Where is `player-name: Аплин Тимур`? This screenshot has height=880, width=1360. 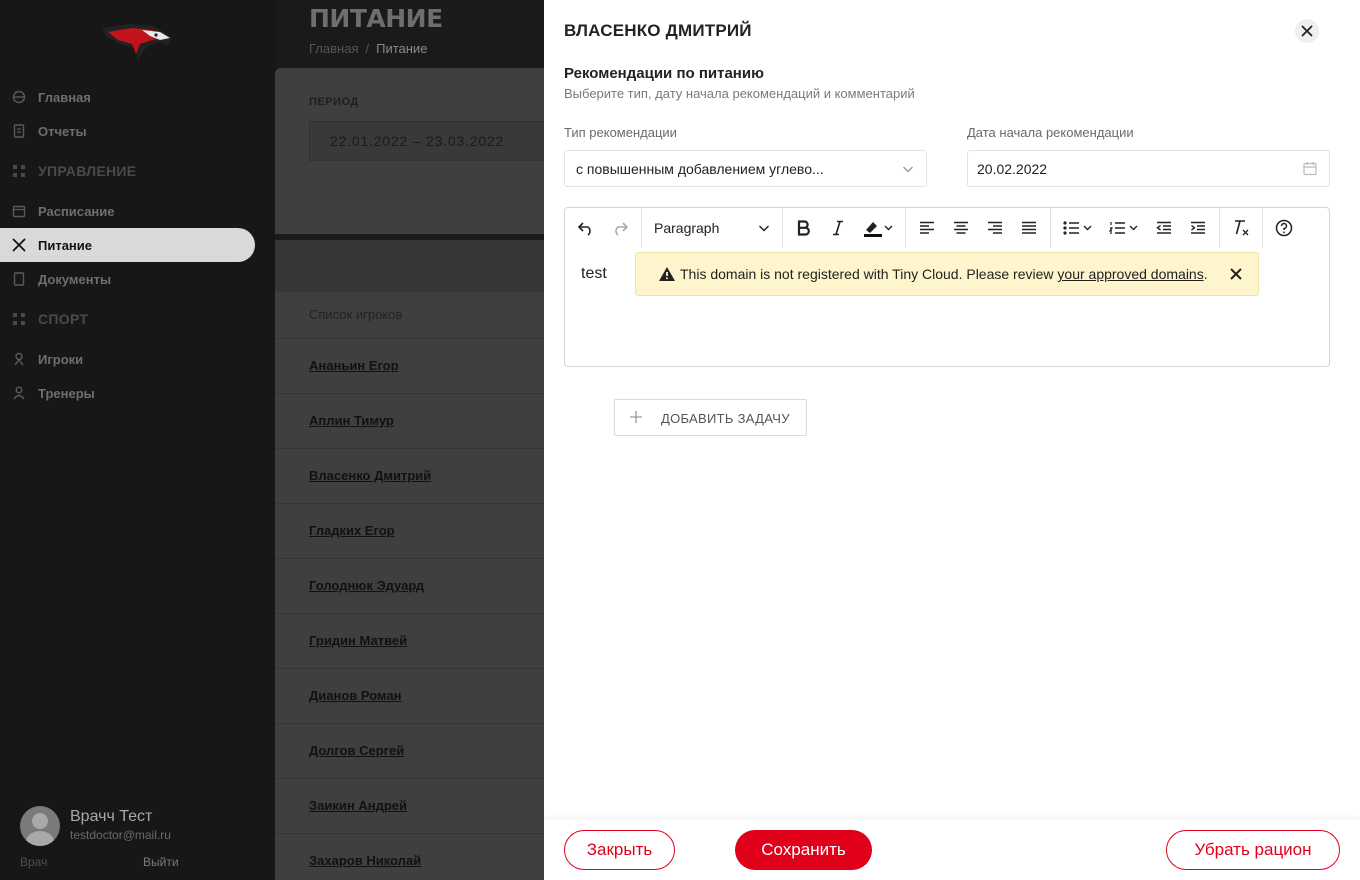 player-name: Аплин Тимур is located at coordinates (351, 420).